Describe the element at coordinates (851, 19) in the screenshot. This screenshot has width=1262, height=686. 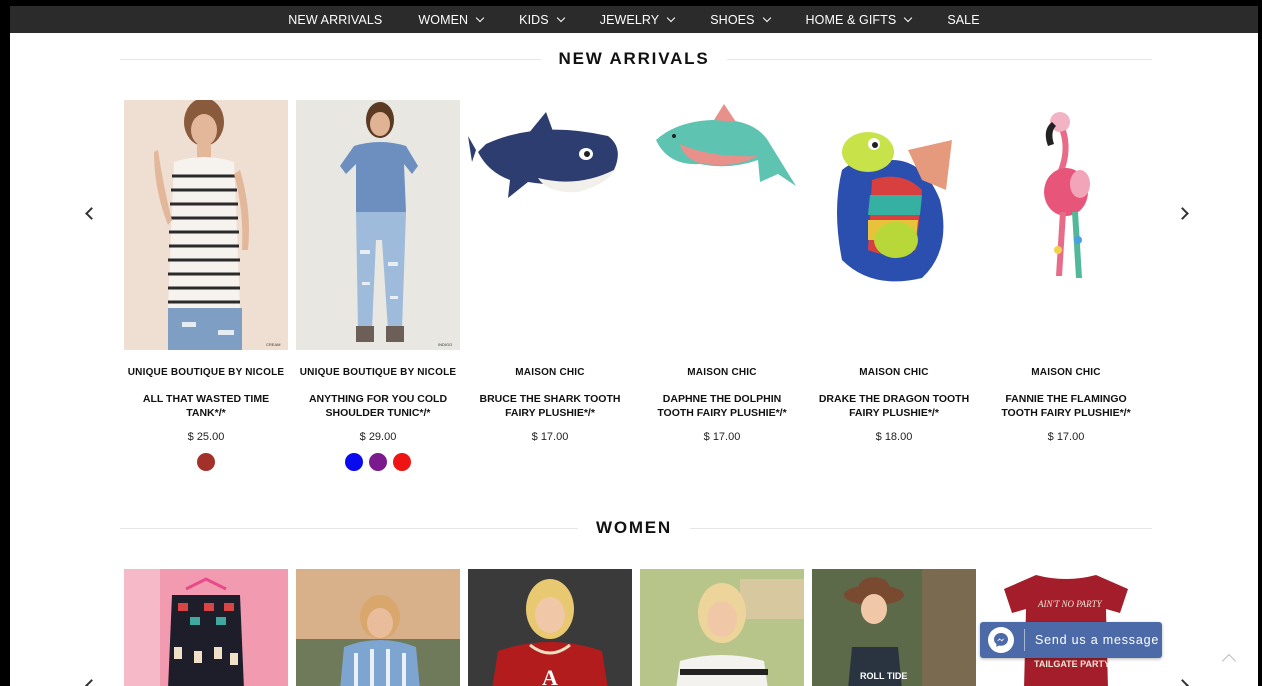
I see `nav-label: HOME & GIFTS` at that location.